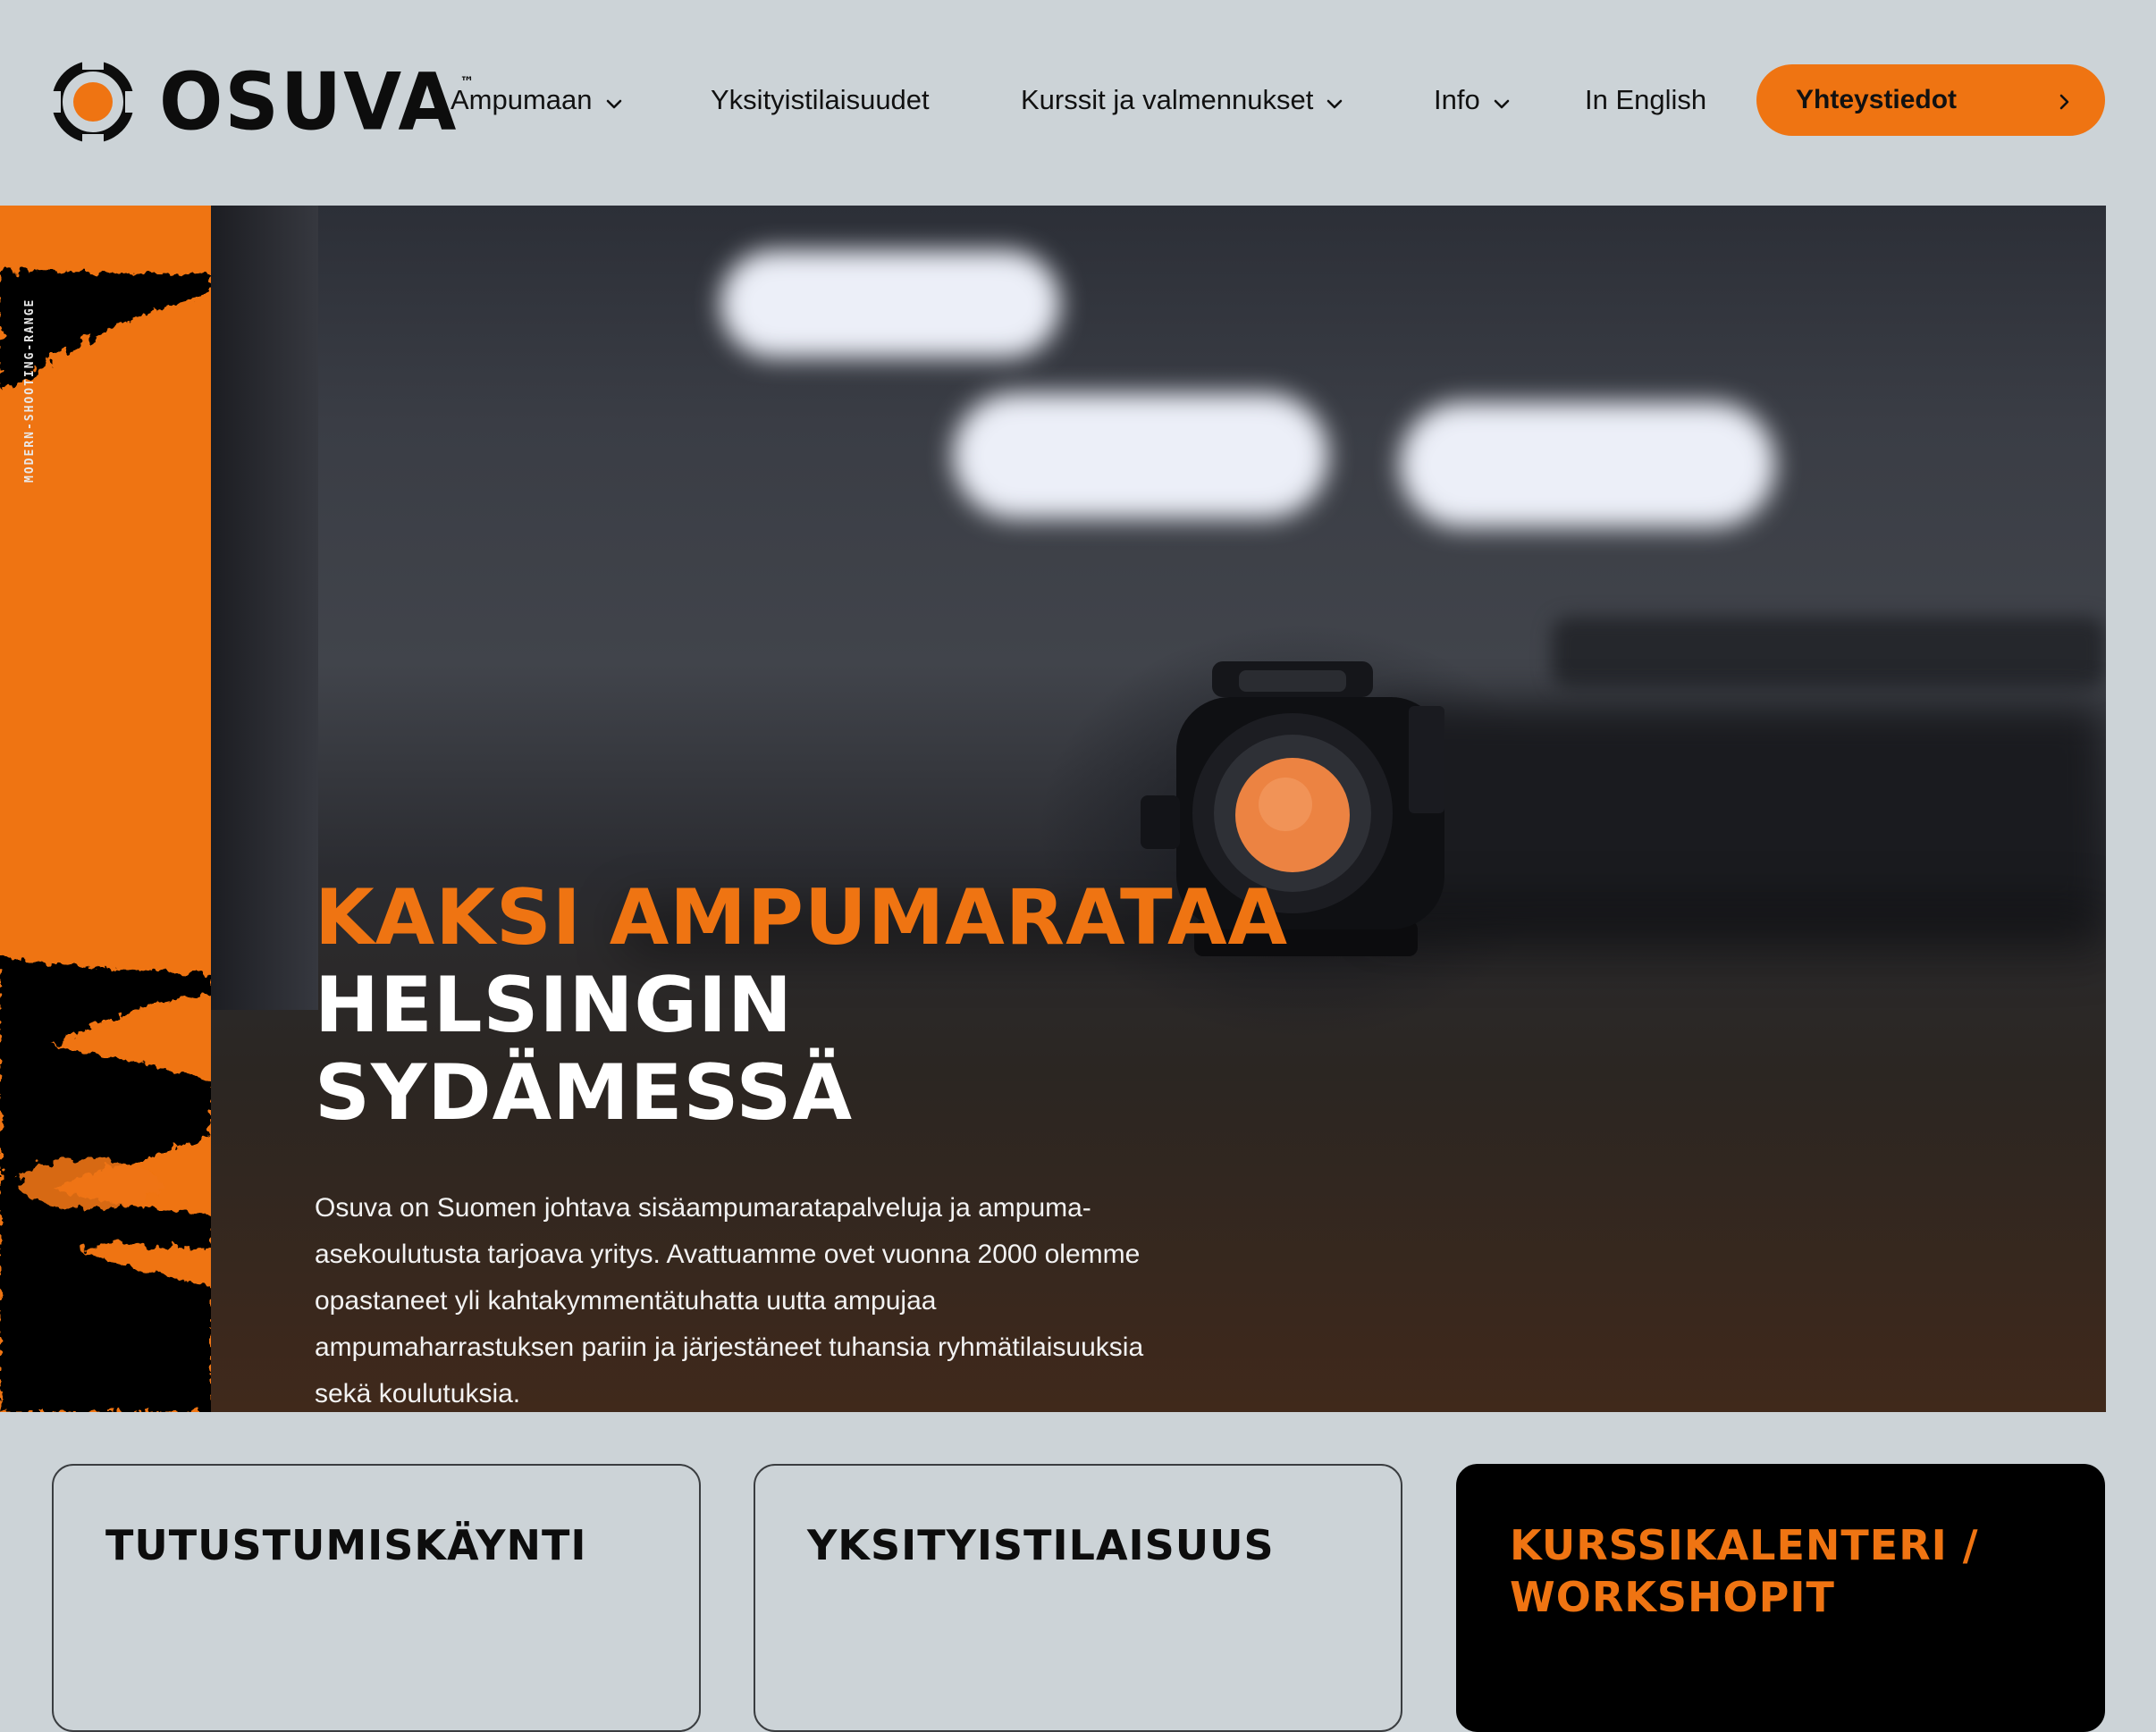  I want to click on logo-target-icon, so click(93, 102).